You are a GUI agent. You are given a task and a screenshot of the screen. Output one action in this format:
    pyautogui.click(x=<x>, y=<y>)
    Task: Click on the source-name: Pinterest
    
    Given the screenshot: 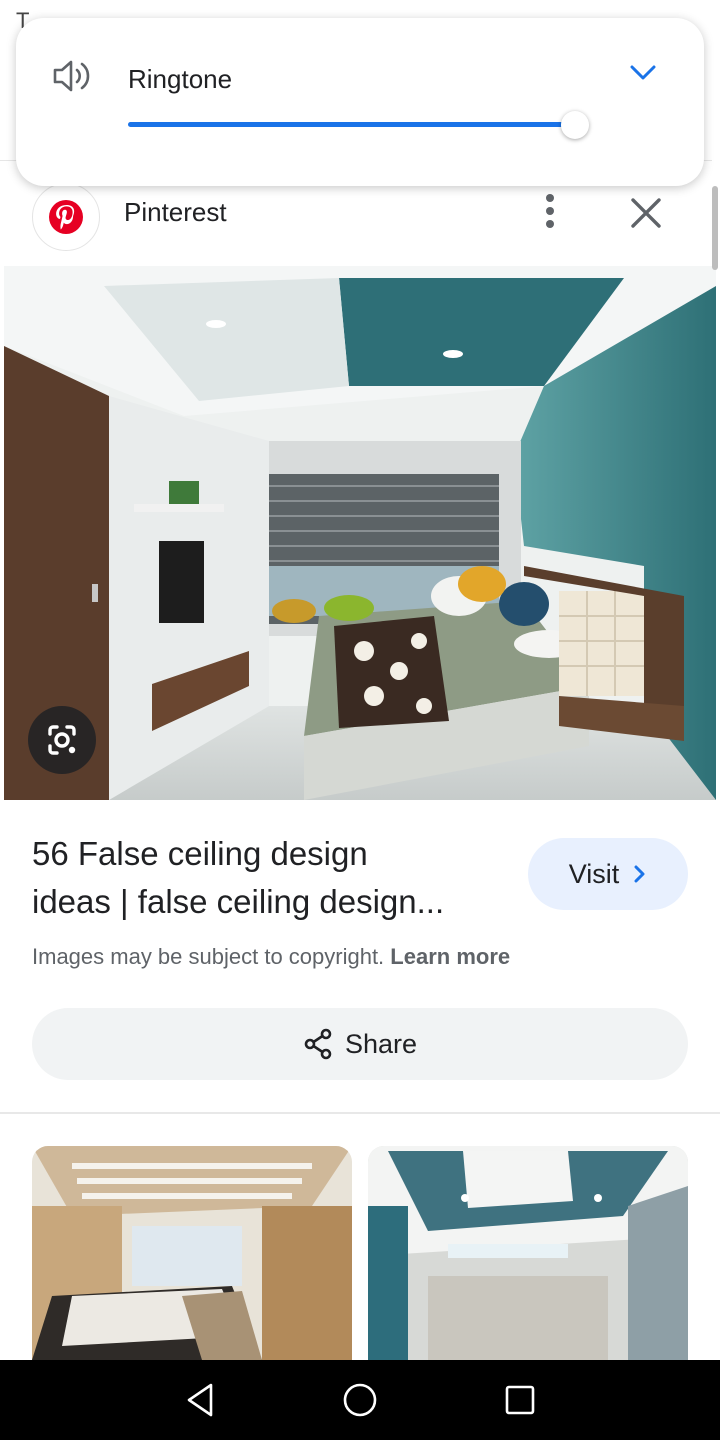 What is the action you would take?
    pyautogui.click(x=175, y=212)
    